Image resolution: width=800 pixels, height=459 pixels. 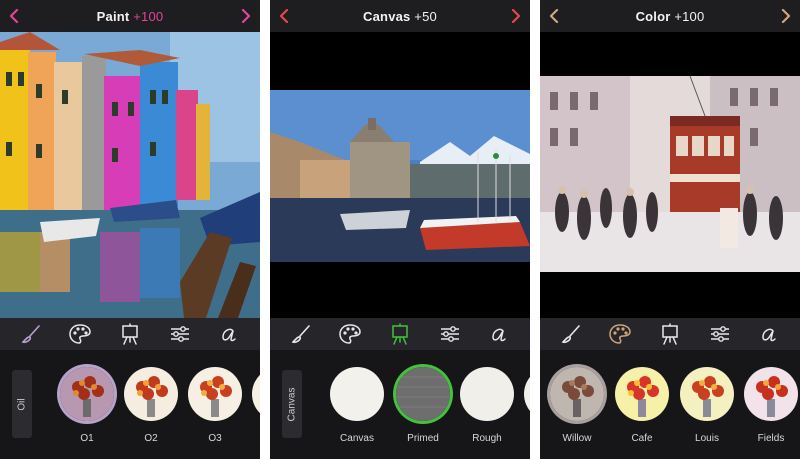 I want to click on option-thumb-cafe, so click(x=642, y=394).